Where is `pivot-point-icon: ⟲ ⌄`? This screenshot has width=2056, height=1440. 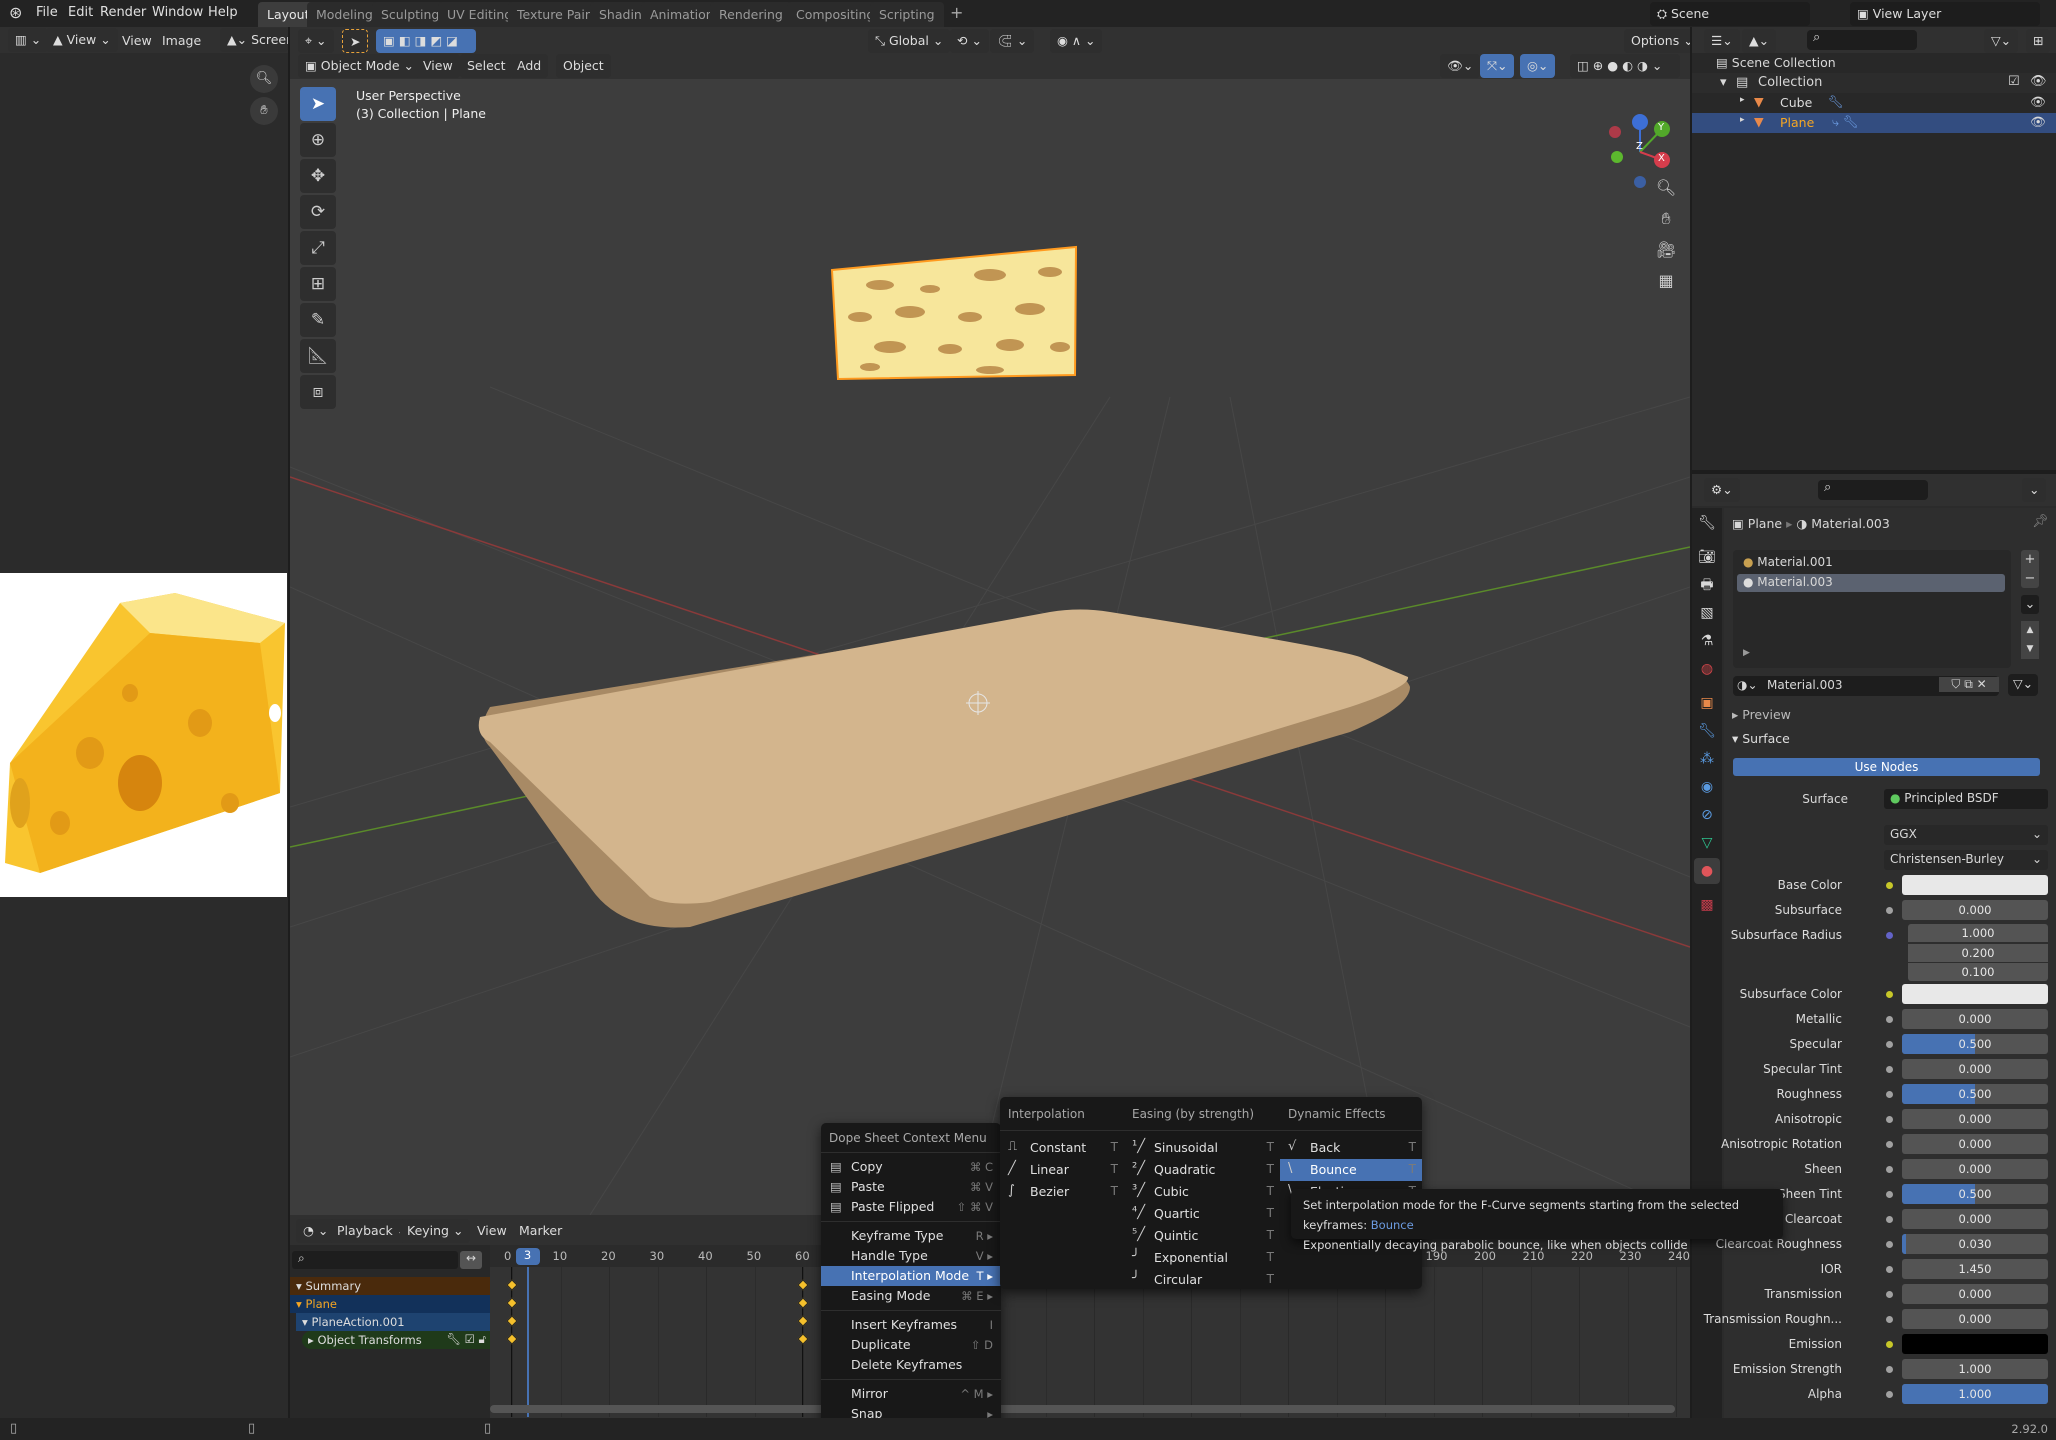 pivot-point-icon: ⟲ ⌄ is located at coordinates (969, 41).